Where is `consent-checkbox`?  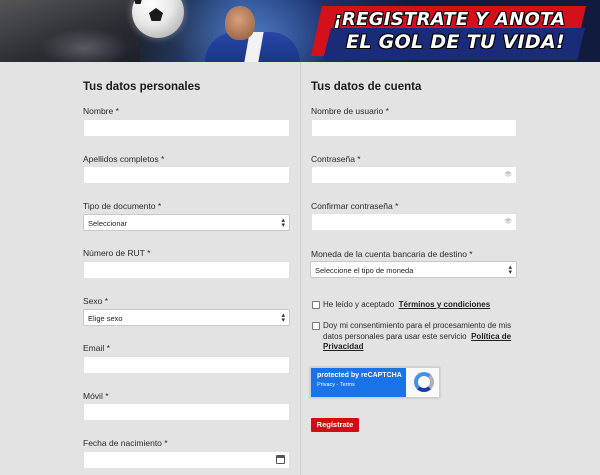 consent-checkbox is located at coordinates (316, 326).